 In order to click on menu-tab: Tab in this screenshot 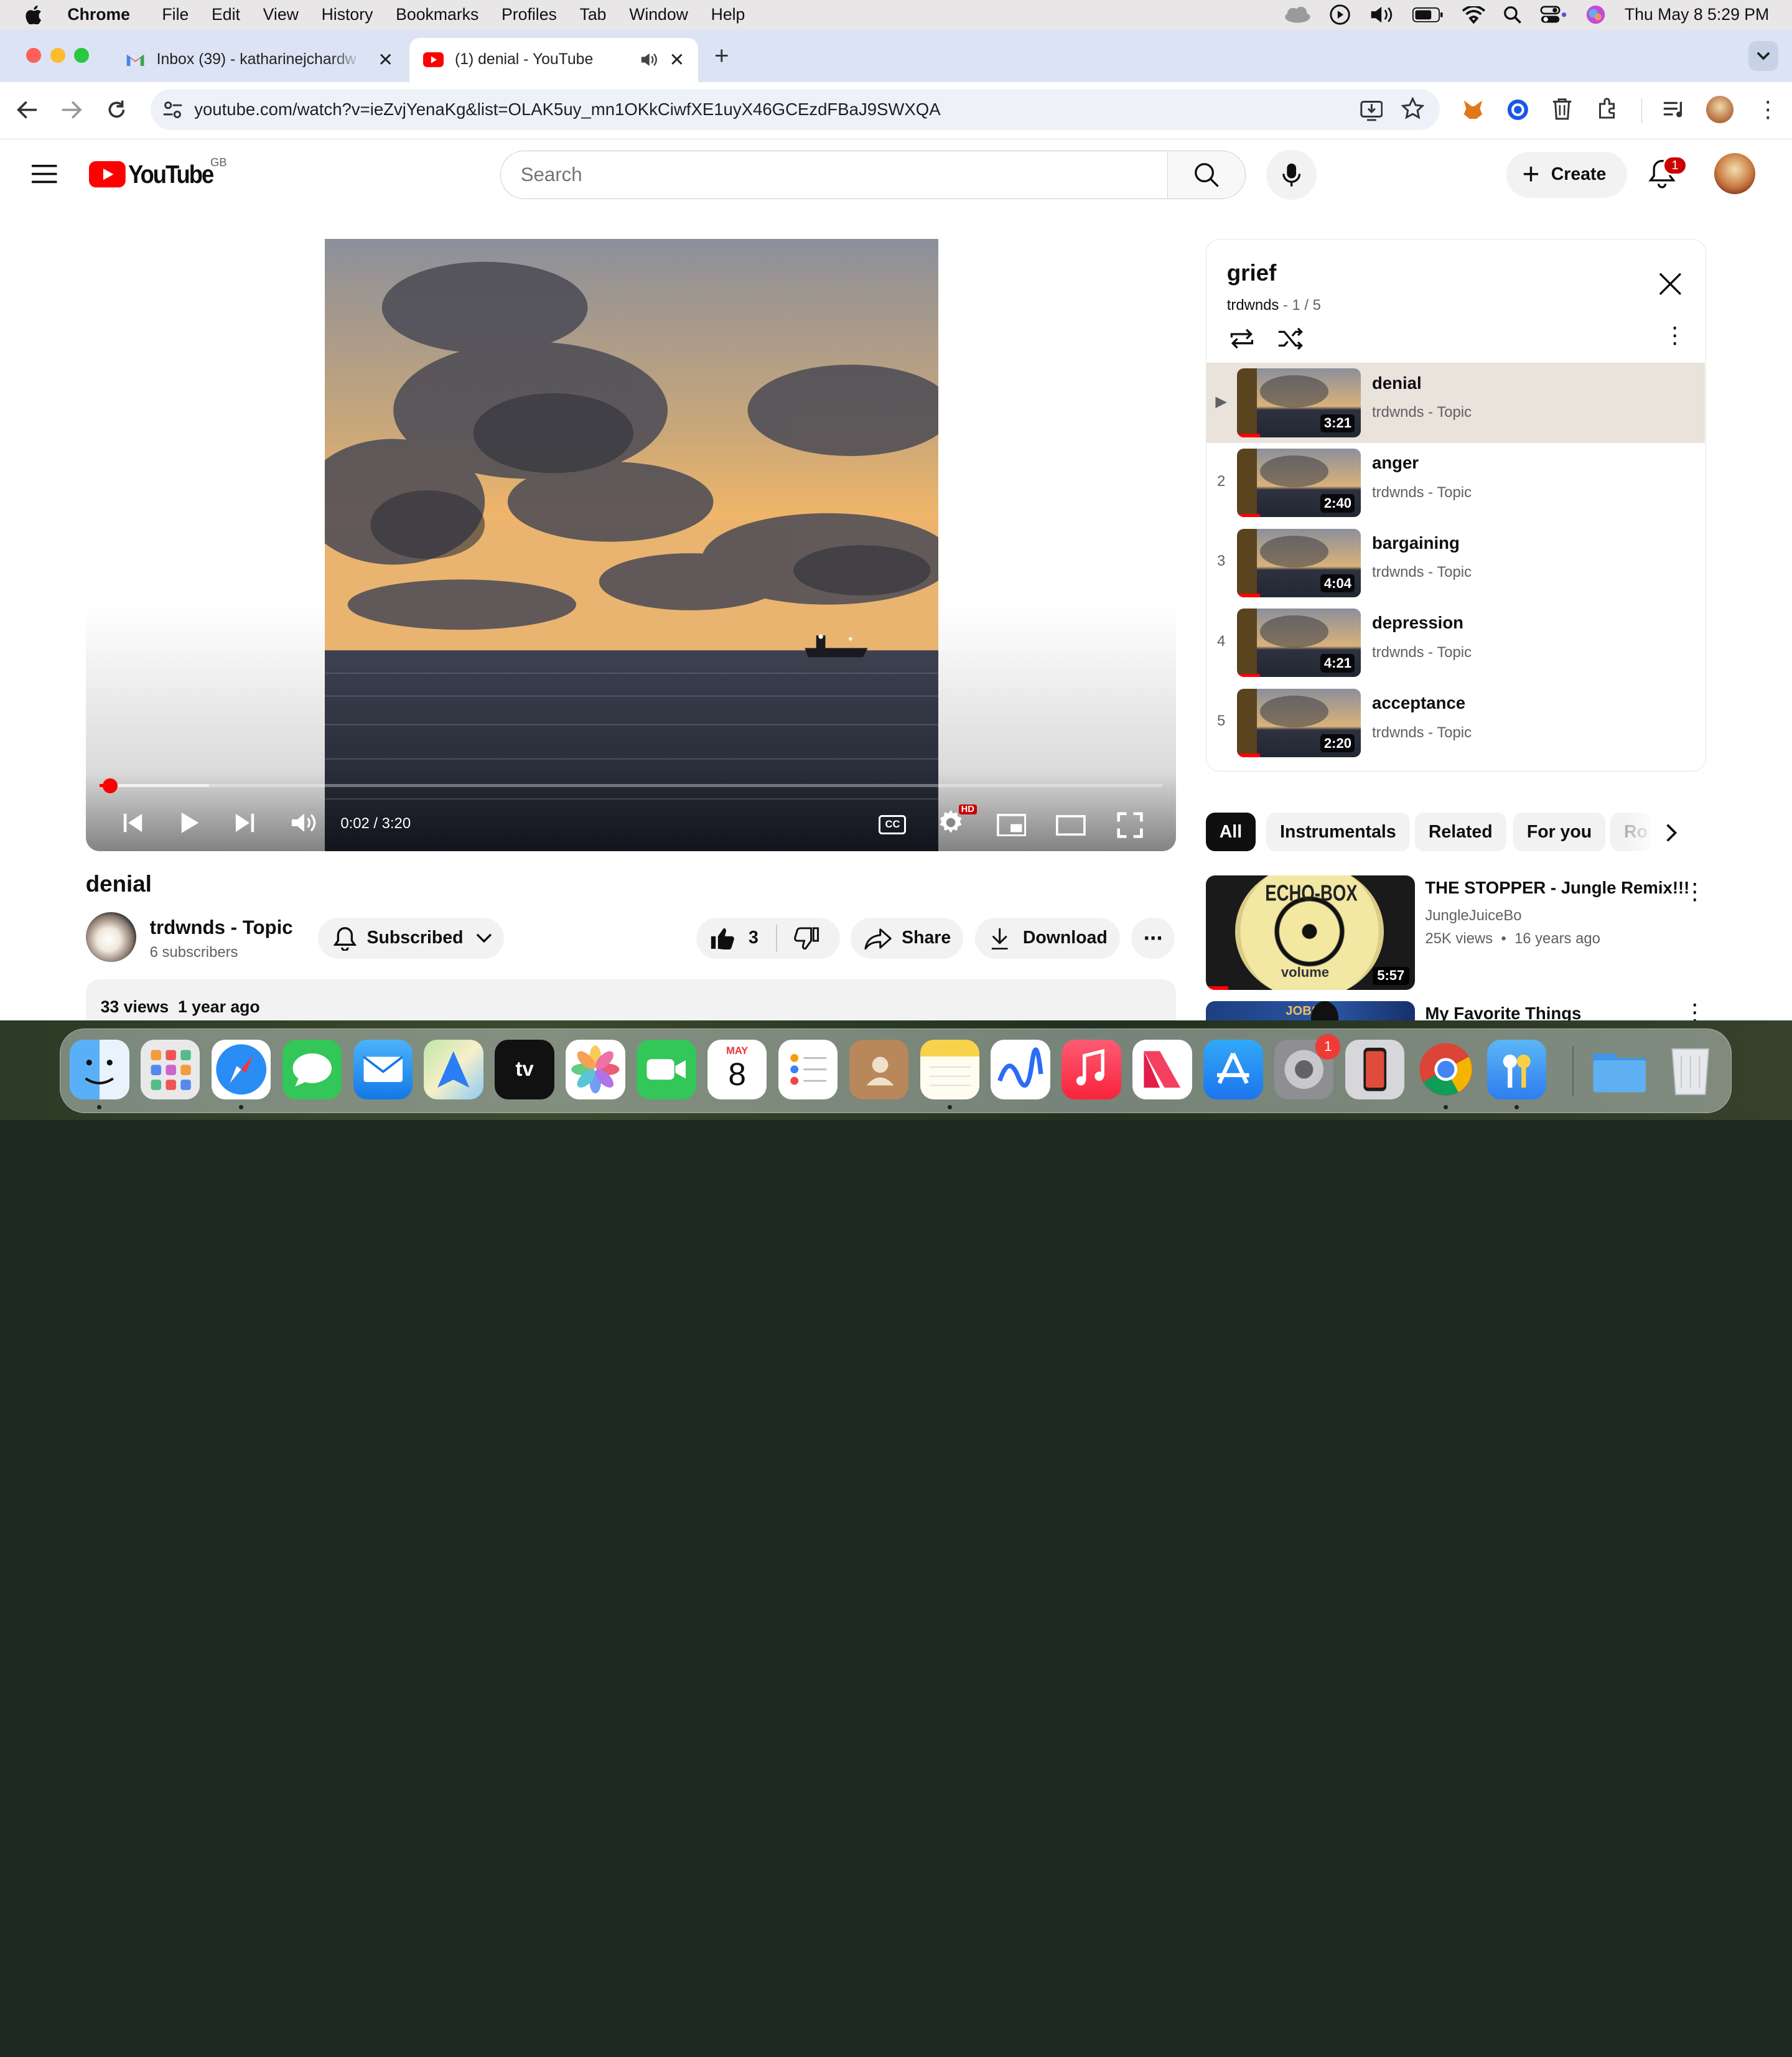, I will do `click(593, 14)`.